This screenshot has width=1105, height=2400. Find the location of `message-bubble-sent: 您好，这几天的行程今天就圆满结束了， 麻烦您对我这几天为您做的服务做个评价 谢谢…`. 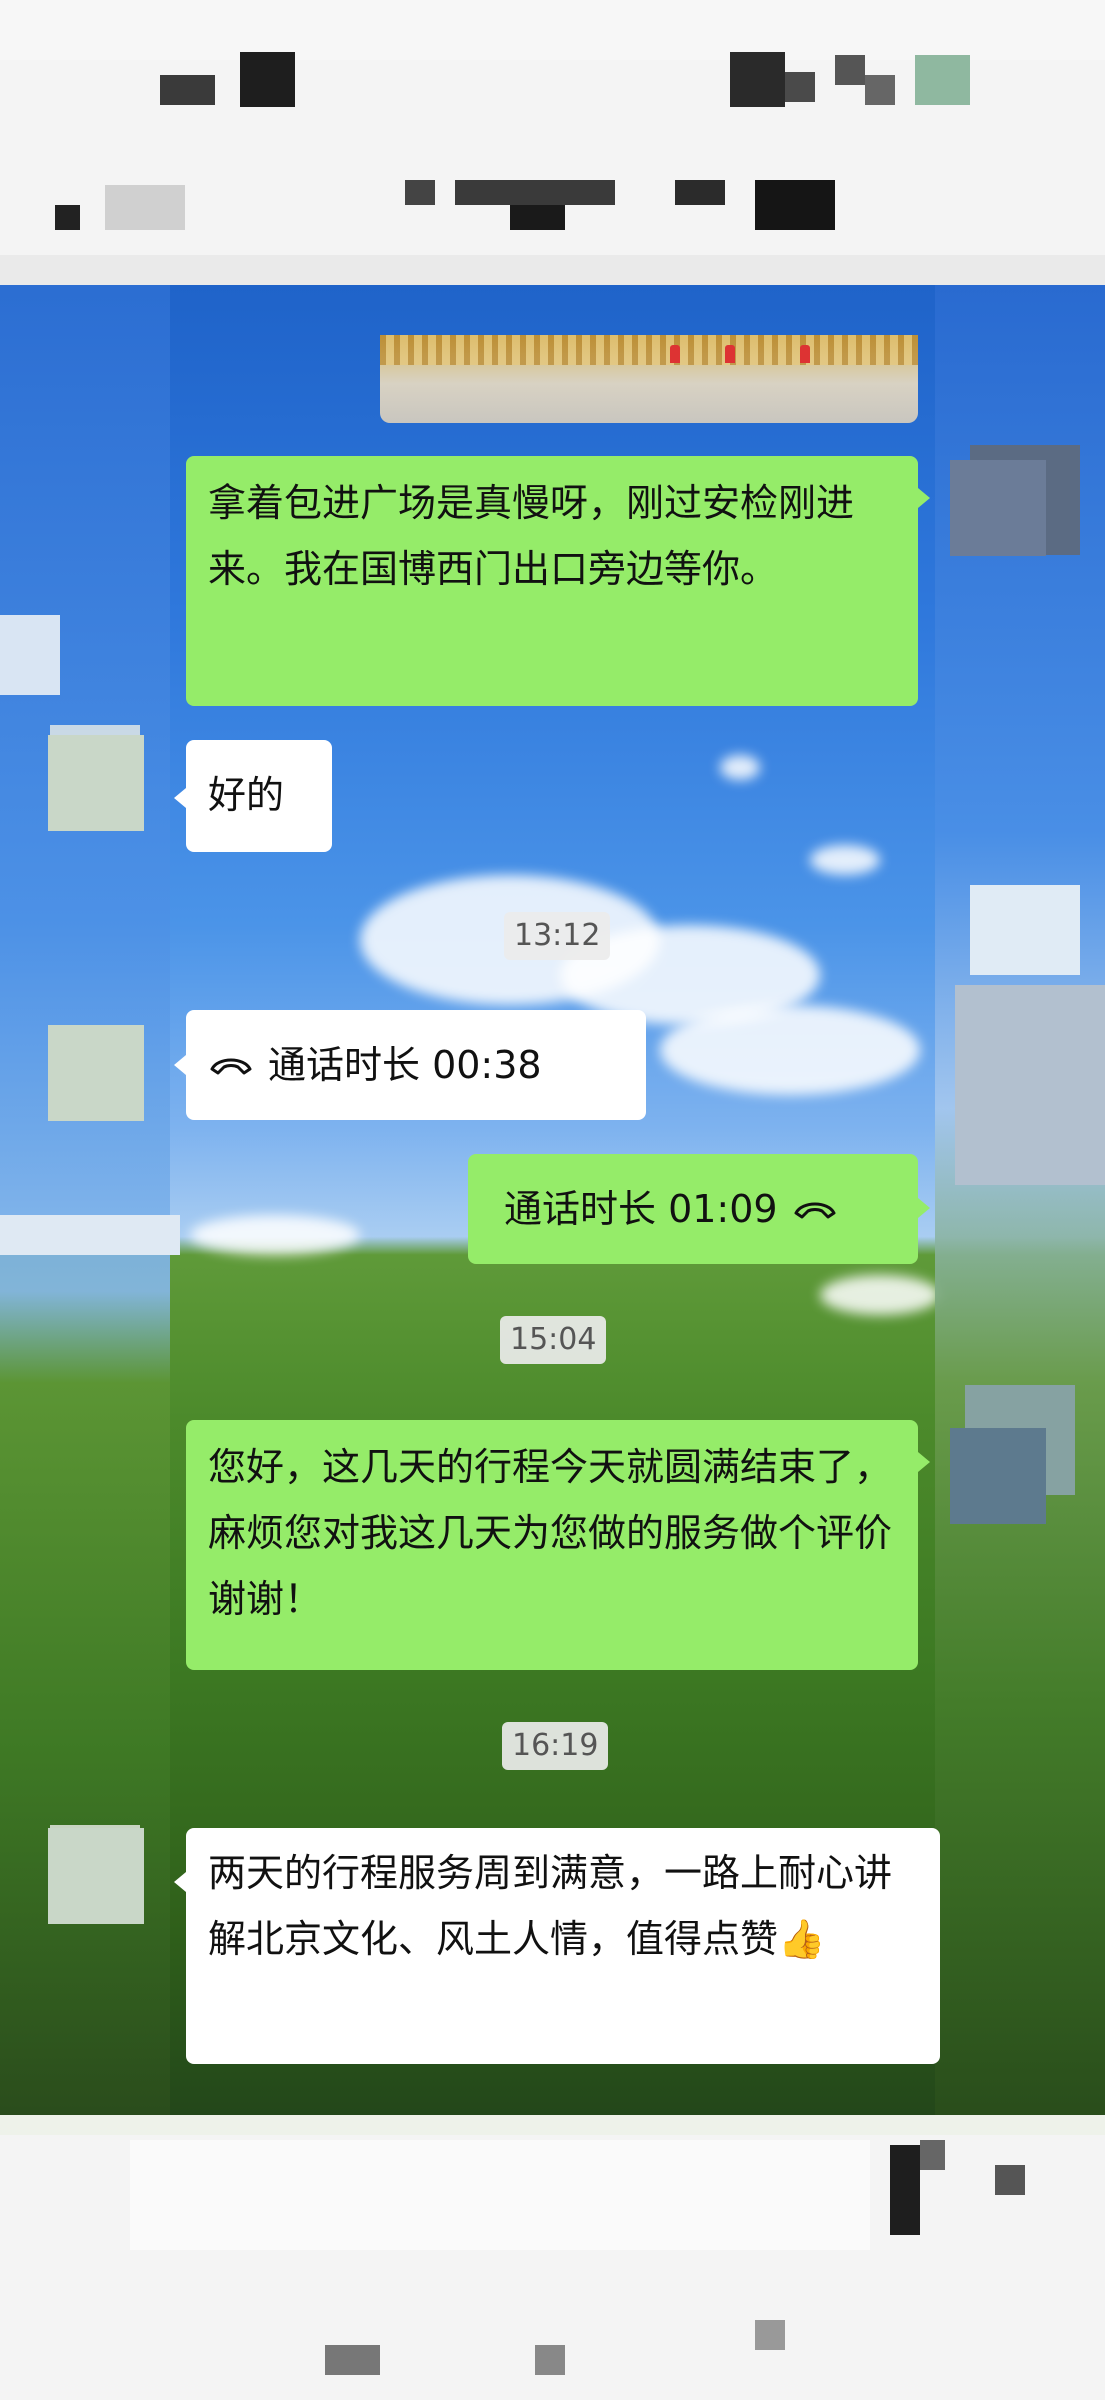

message-bubble-sent: 您好，这几天的行程今天就圆满结束了， 麻烦您对我这几天为您做的服务做个评价 谢谢… is located at coordinates (552, 1545).